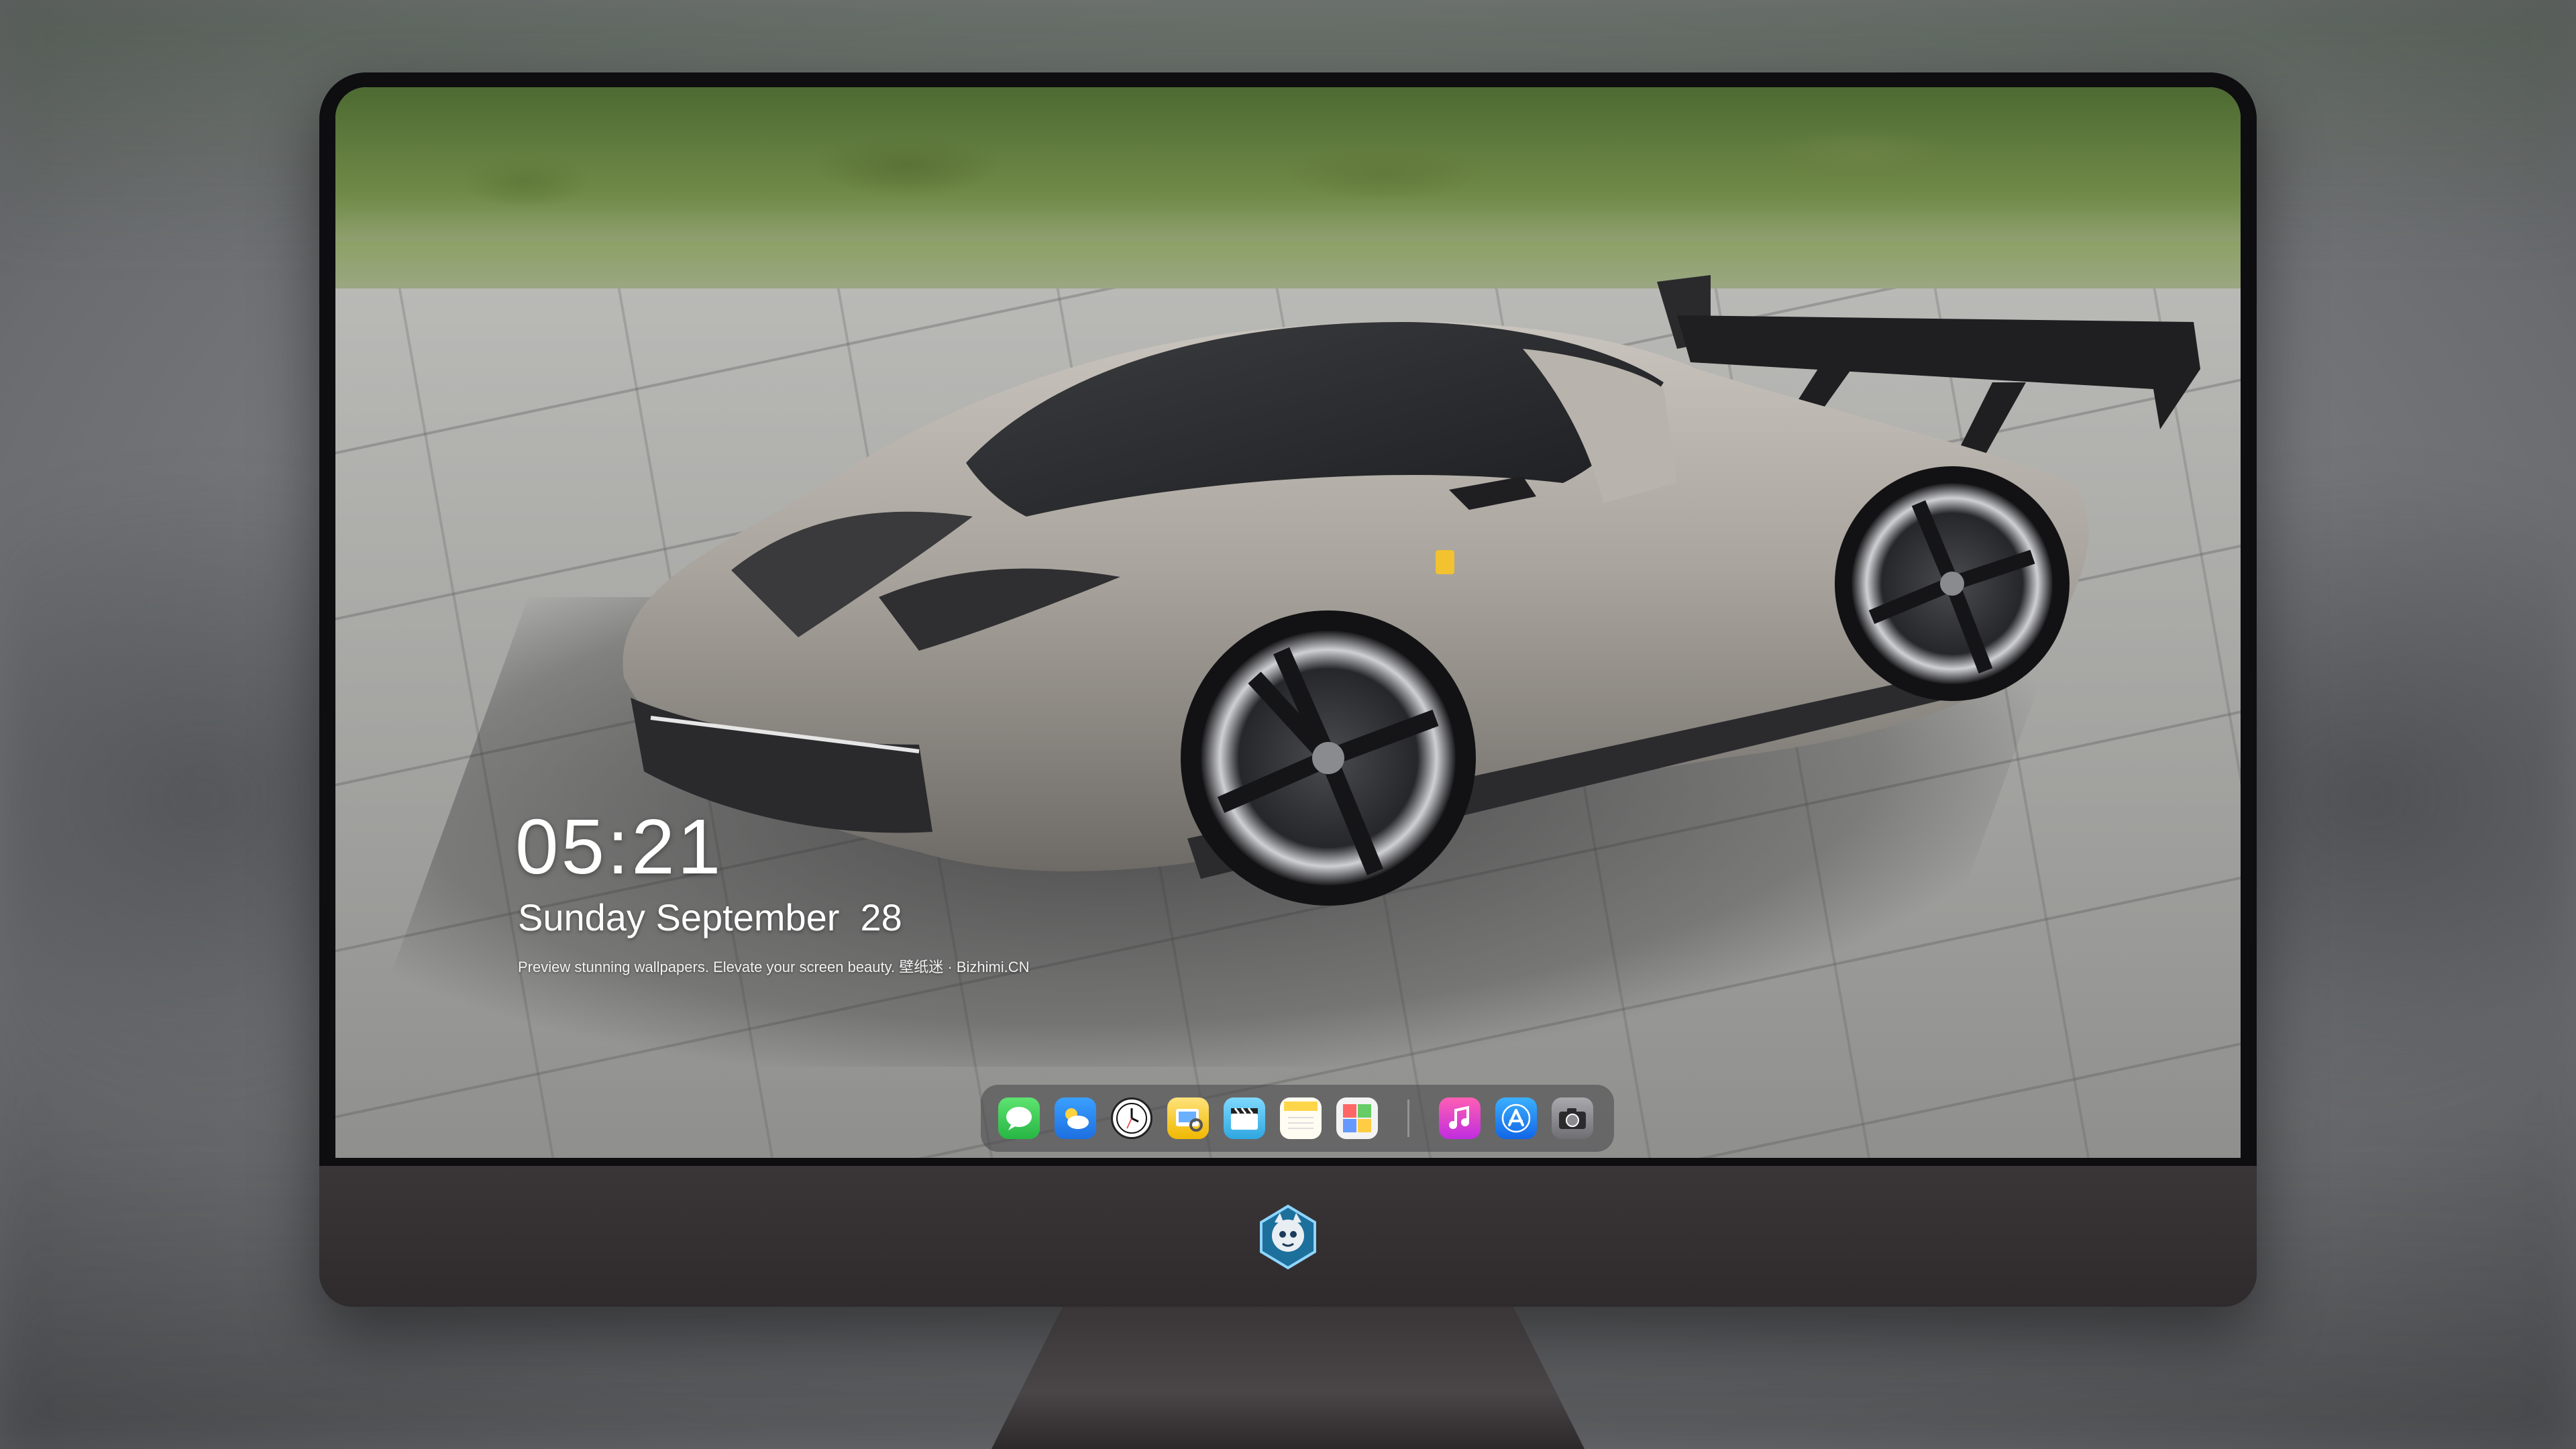 Image resolution: width=2576 pixels, height=1449 pixels. I want to click on monitor-chin, so click(1288, 1236).